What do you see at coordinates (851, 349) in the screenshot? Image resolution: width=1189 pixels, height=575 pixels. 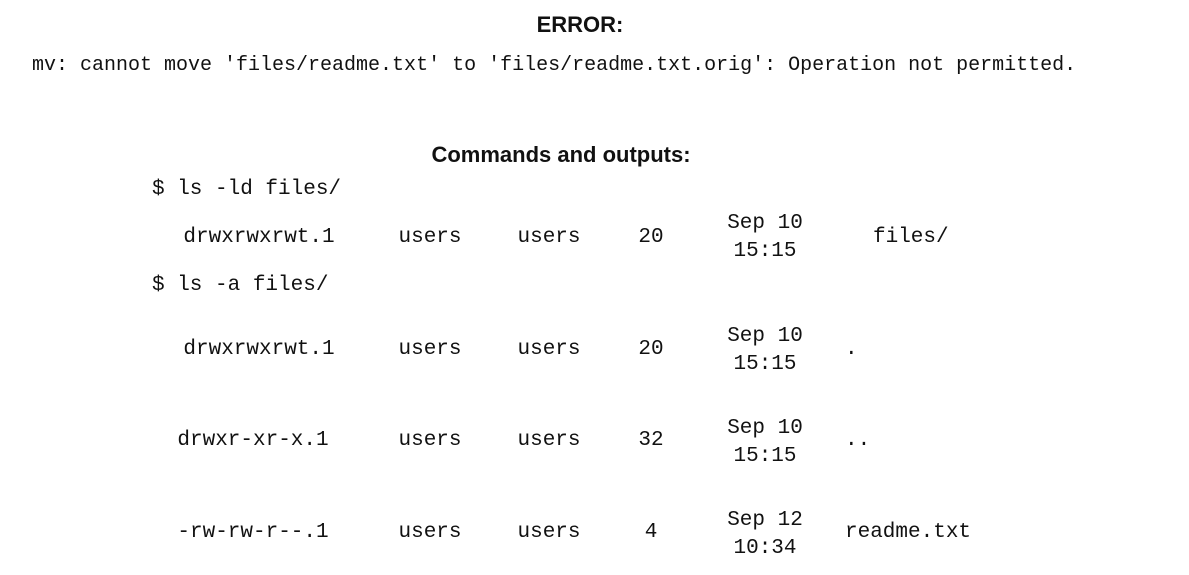 I see `filename-cell: .` at bounding box center [851, 349].